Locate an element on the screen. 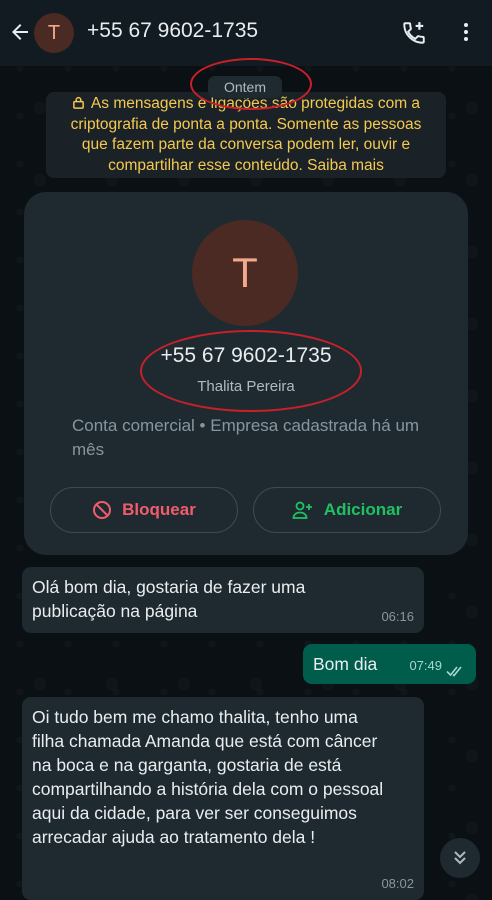 Image resolution: width=492 pixels, height=900 pixels. person-add-icon is located at coordinates (302, 510).